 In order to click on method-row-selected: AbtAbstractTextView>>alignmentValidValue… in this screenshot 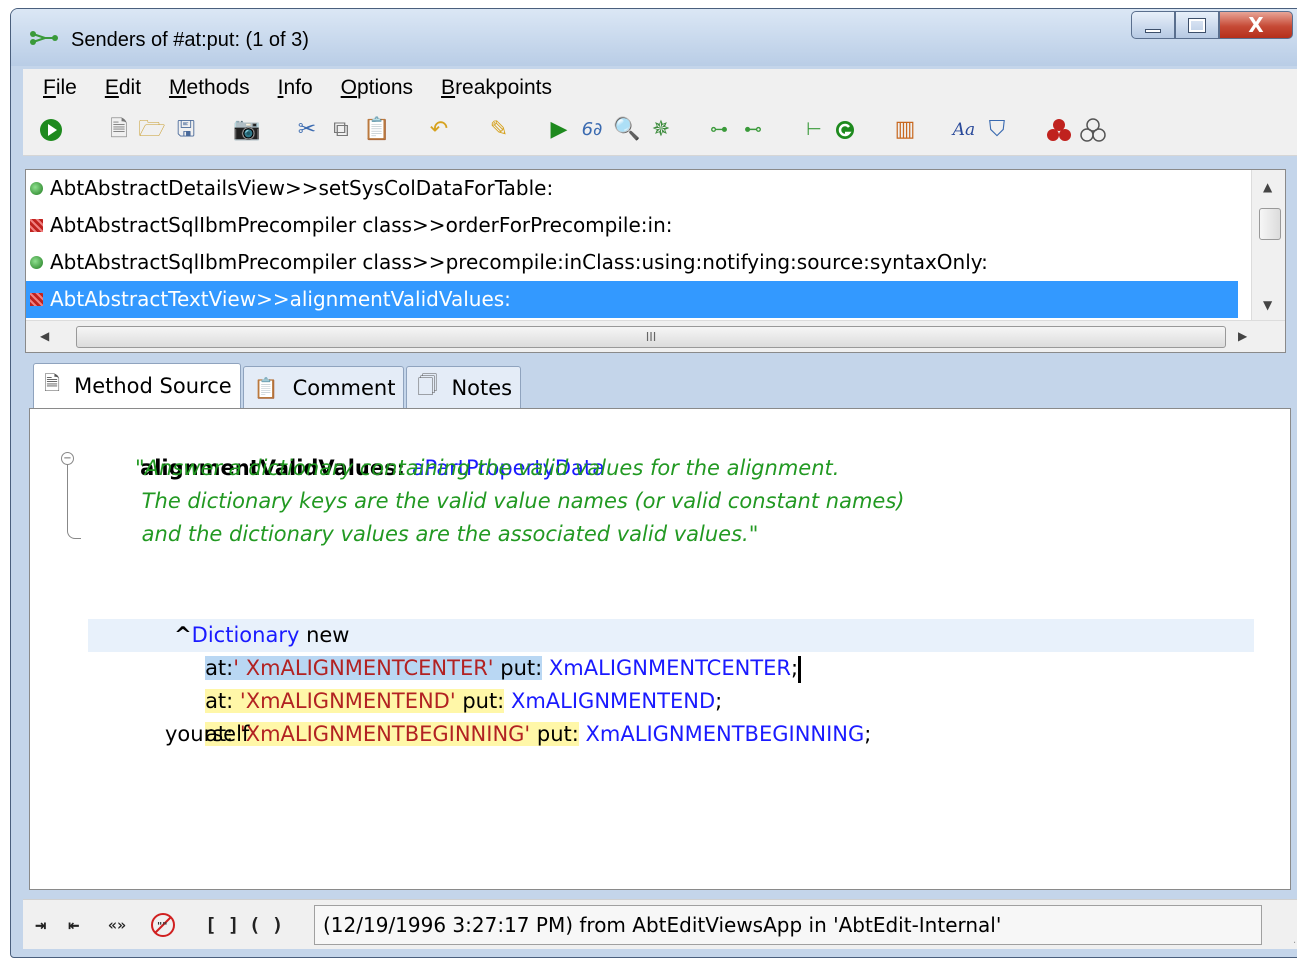, I will do `click(632, 299)`.